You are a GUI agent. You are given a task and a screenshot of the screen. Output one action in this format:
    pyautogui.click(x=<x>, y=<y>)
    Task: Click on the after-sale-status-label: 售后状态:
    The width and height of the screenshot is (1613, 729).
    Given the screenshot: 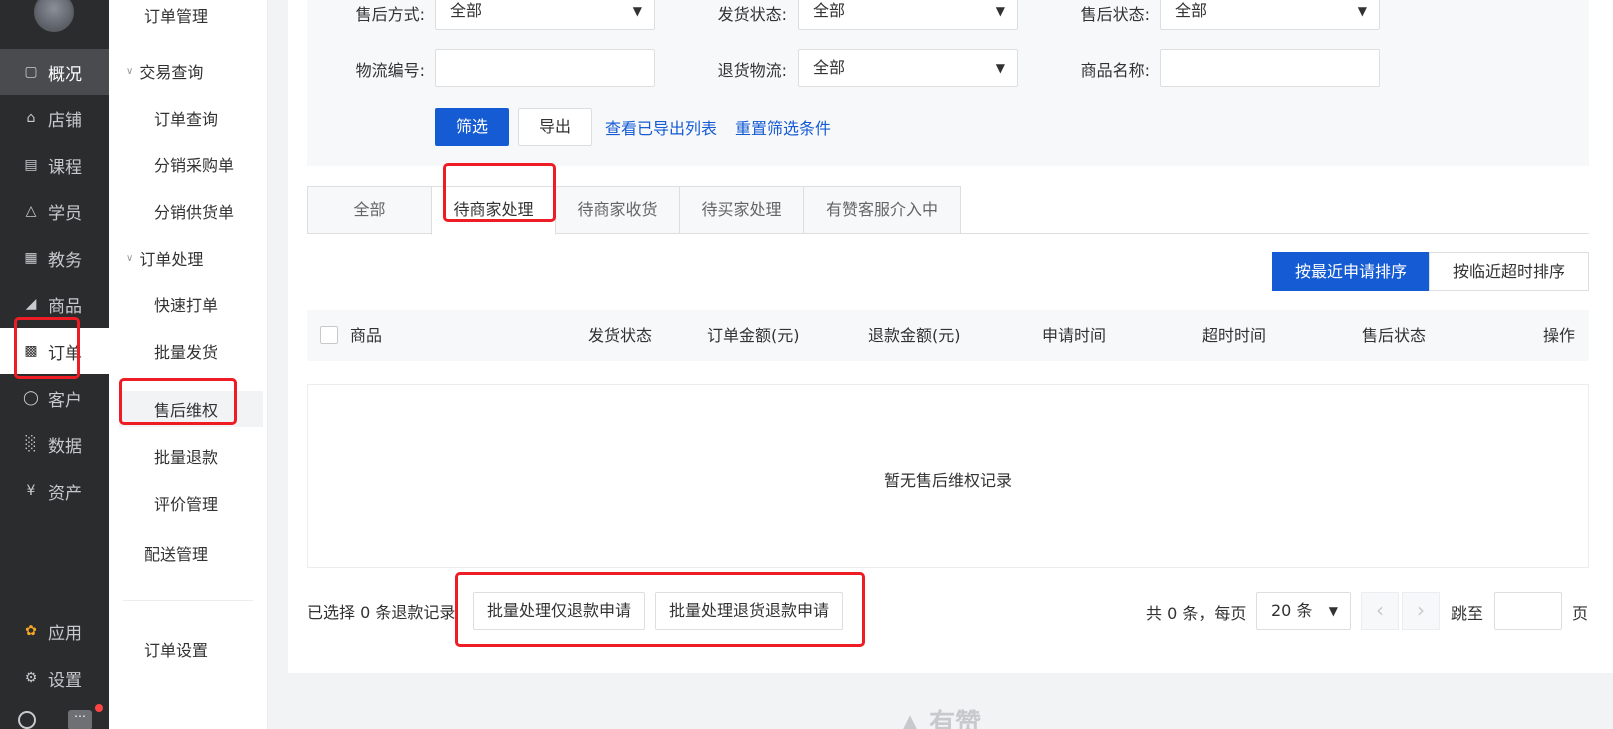 What is the action you would take?
    pyautogui.click(x=1115, y=14)
    